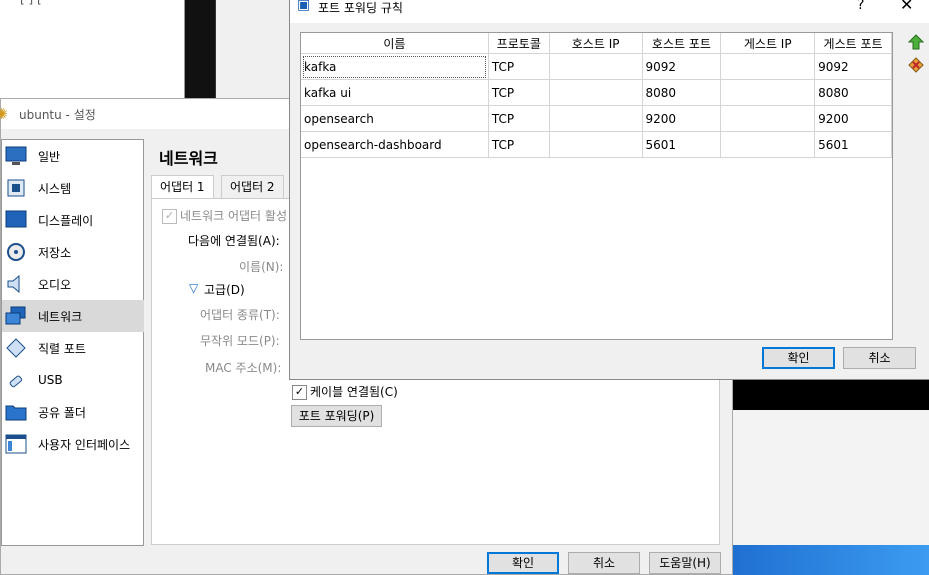 This screenshot has height=575, width=929. I want to click on sidebar-item-label: 오디오, so click(55, 284).